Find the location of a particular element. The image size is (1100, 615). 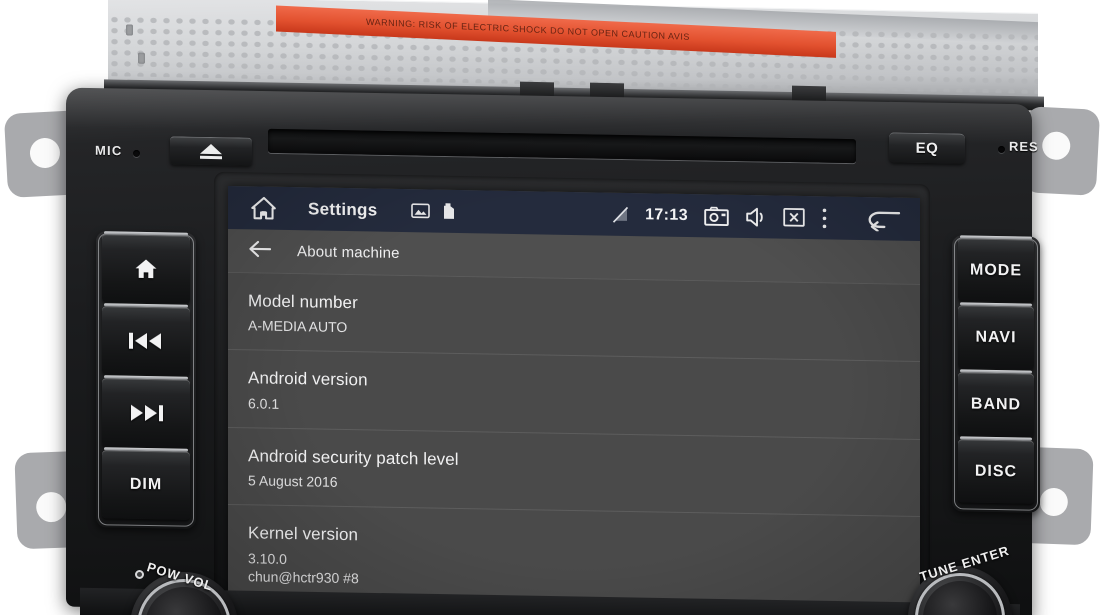

eject-icon is located at coordinates (211, 148).